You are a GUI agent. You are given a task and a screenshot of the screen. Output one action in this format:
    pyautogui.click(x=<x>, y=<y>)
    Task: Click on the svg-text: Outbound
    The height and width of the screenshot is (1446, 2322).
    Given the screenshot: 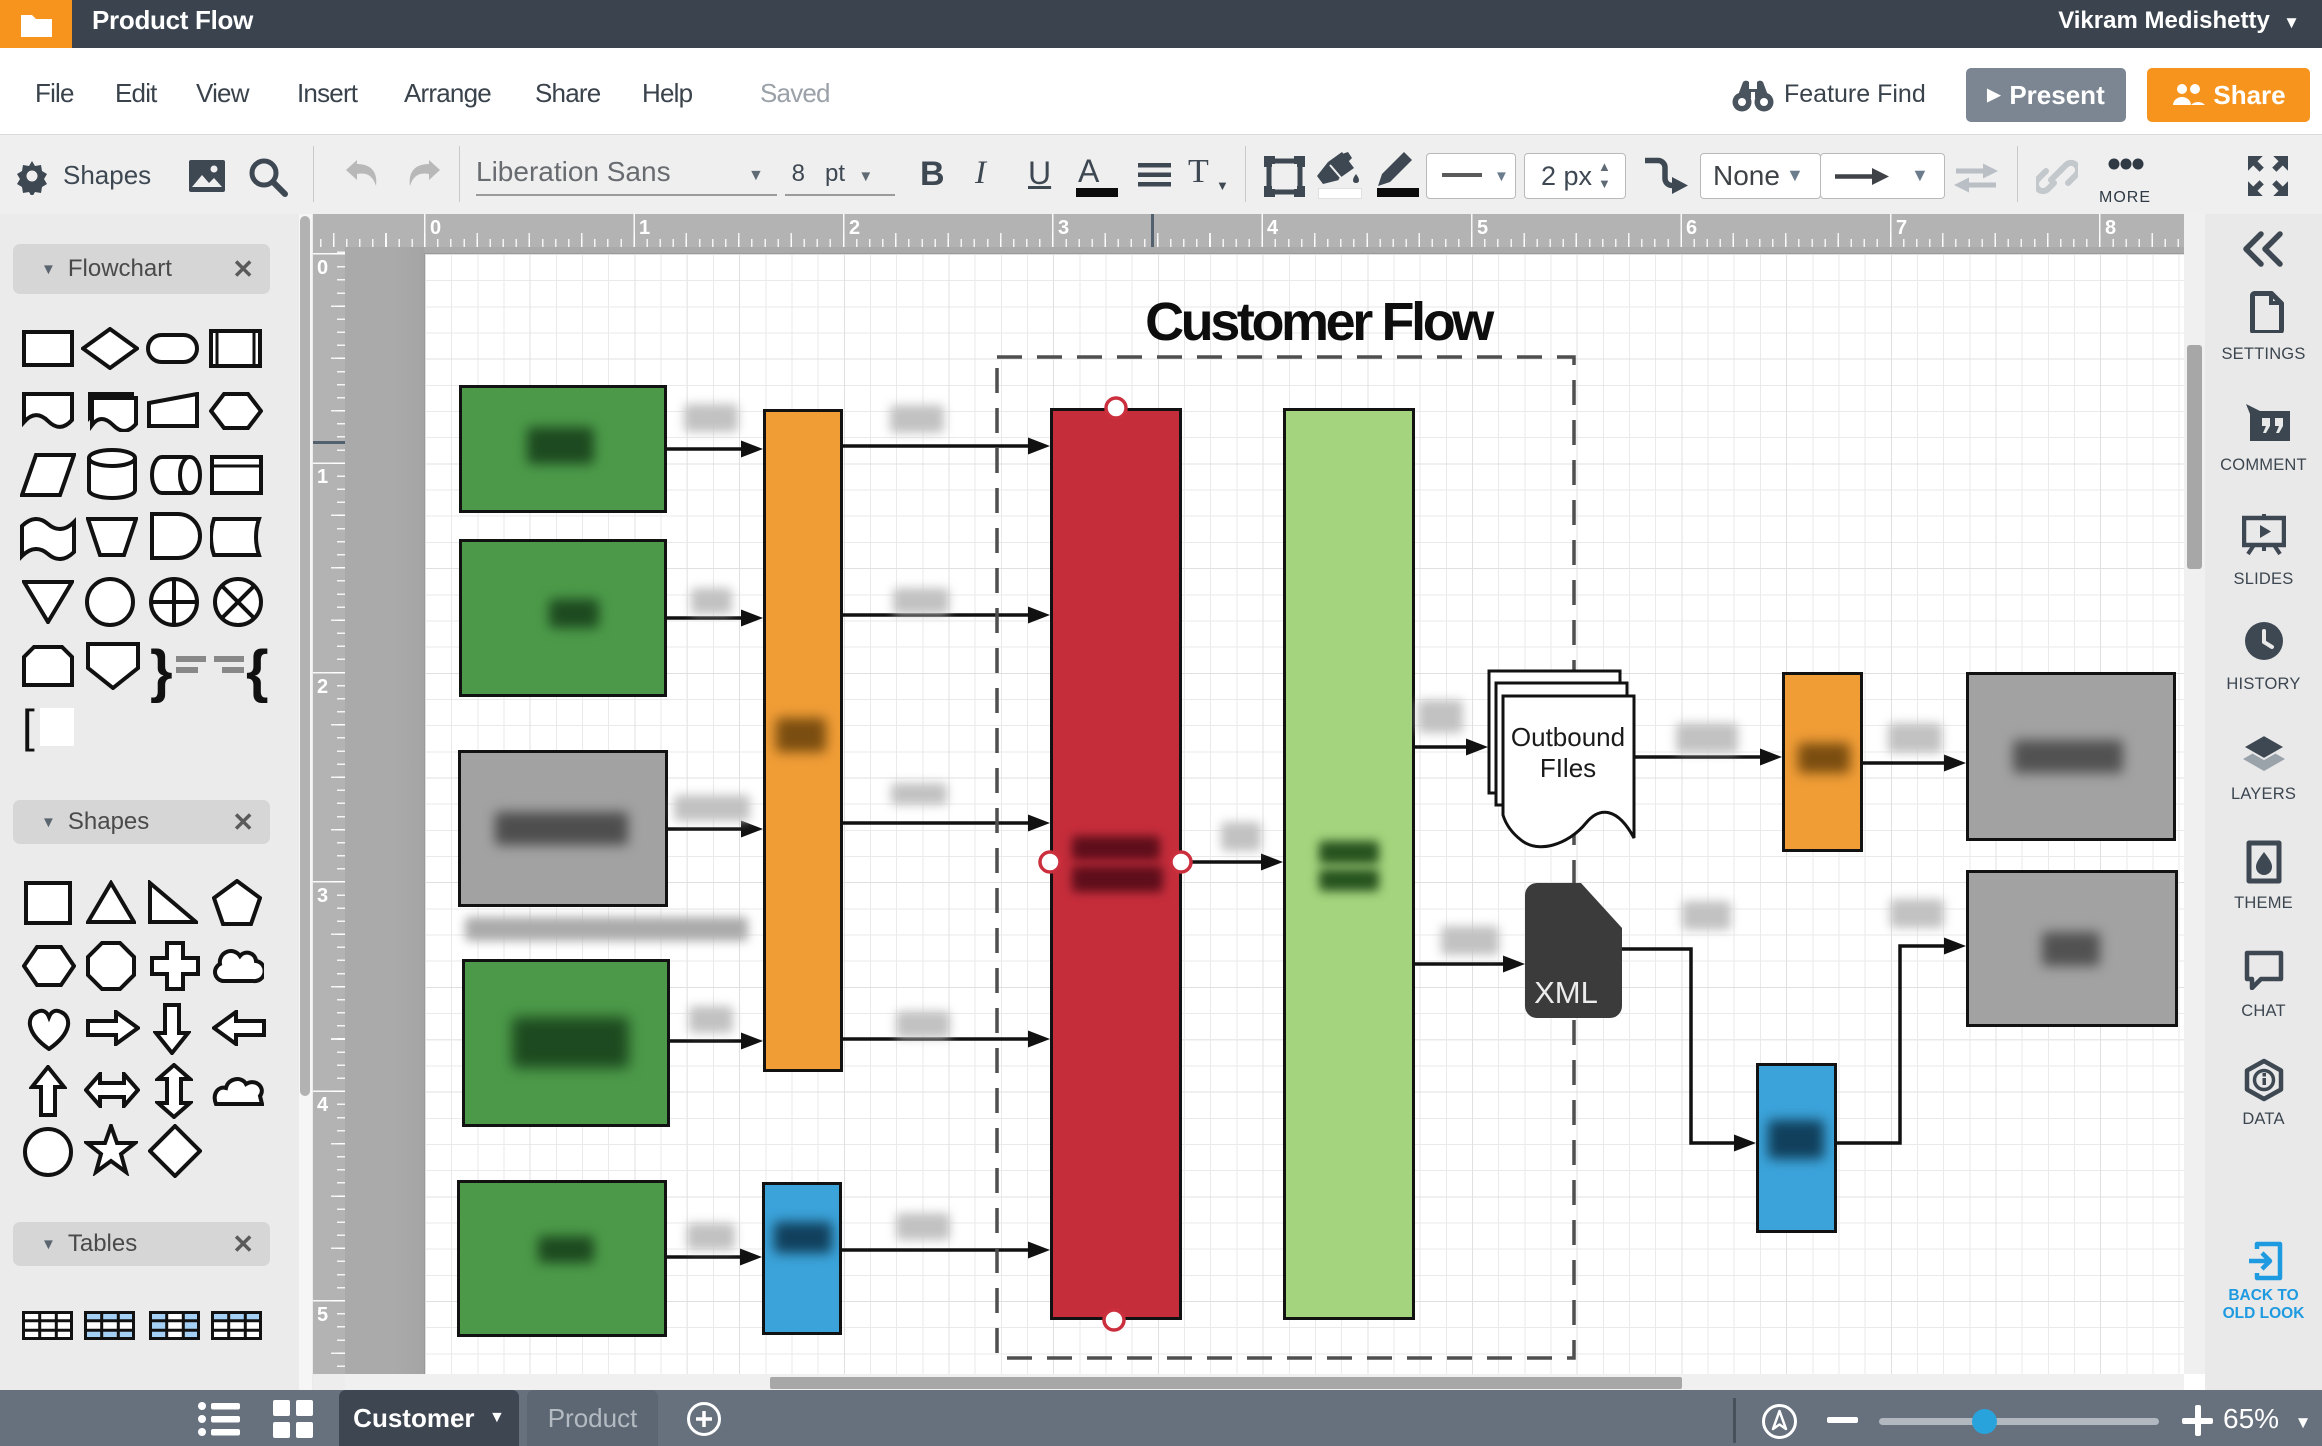 What is the action you would take?
    pyautogui.click(x=1568, y=737)
    